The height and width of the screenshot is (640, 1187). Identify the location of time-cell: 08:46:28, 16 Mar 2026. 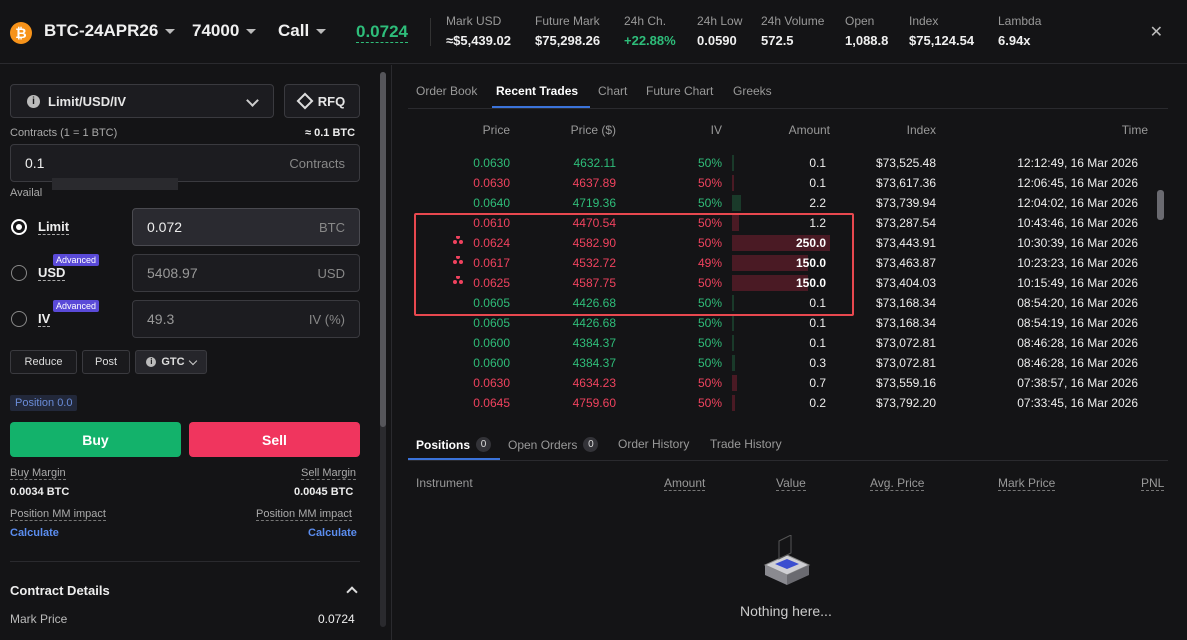
(1077, 343).